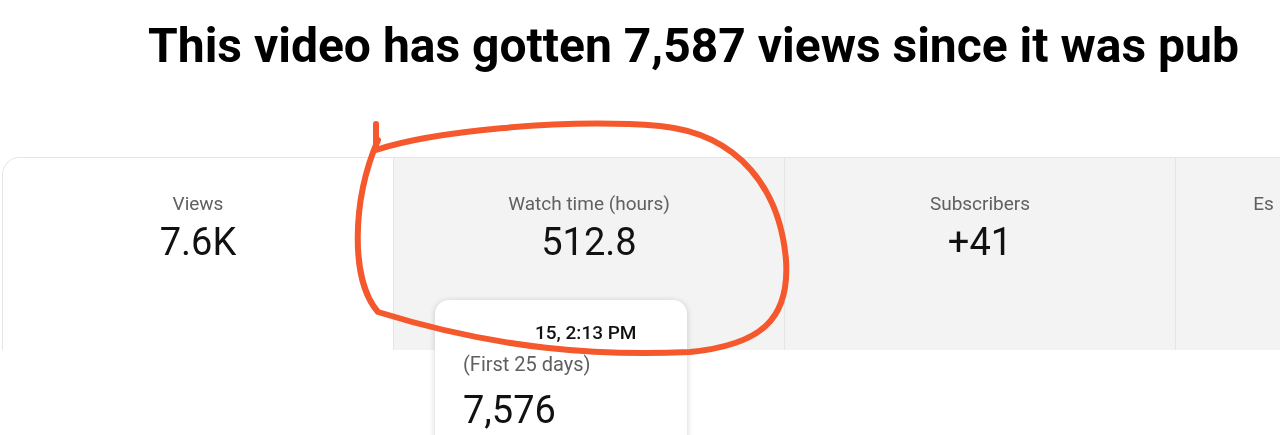  Describe the element at coordinates (980, 254) in the screenshot. I see `metric-tab: Subscribers +41` at that location.